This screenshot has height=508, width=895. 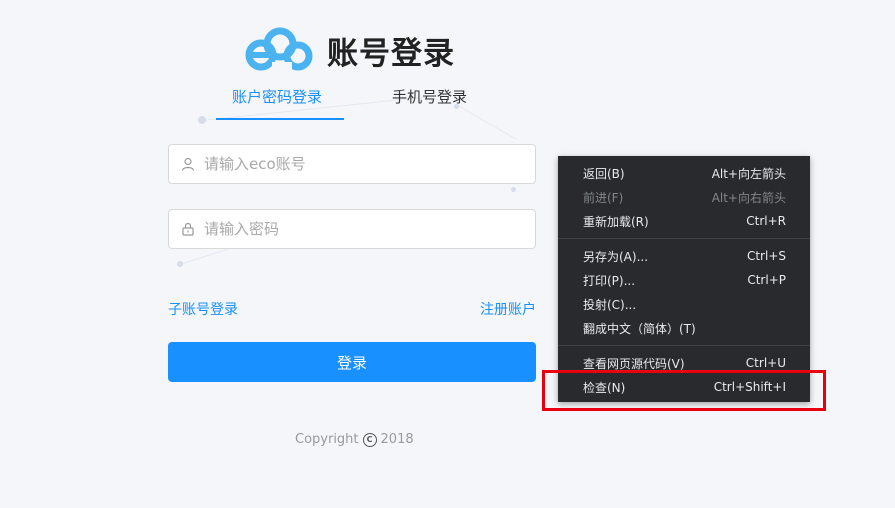 What do you see at coordinates (684, 173) in the screenshot?
I see `menu-item-back: 返回(B) Alt+向左箭头` at bounding box center [684, 173].